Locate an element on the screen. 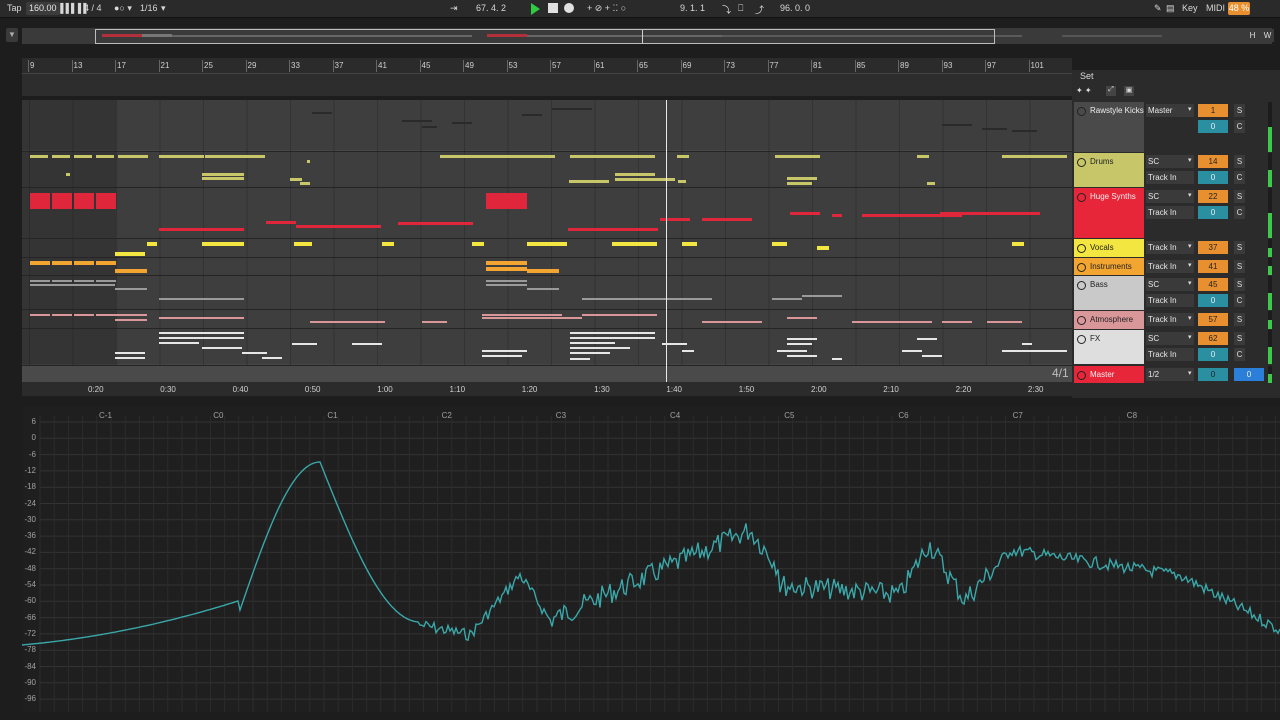  track-activator-button: 0 is located at coordinates (1213, 374).